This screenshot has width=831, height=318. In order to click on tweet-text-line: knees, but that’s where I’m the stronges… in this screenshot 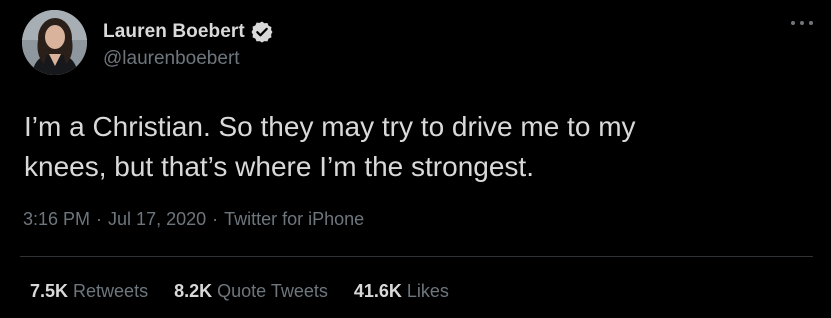, I will do `click(279, 166)`.